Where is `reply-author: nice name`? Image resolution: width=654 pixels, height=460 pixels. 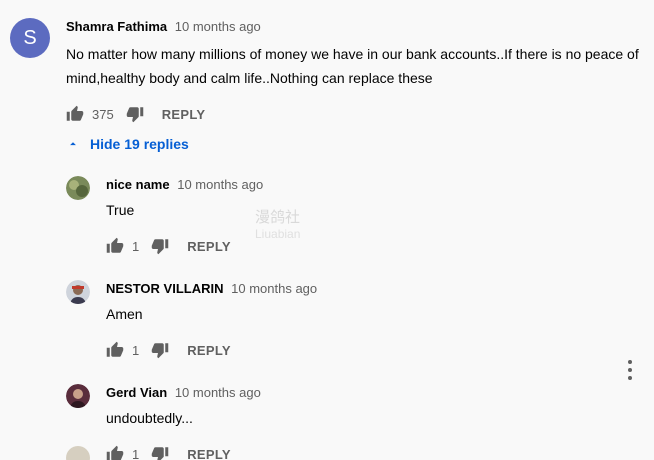
reply-author: nice name is located at coordinates (138, 184).